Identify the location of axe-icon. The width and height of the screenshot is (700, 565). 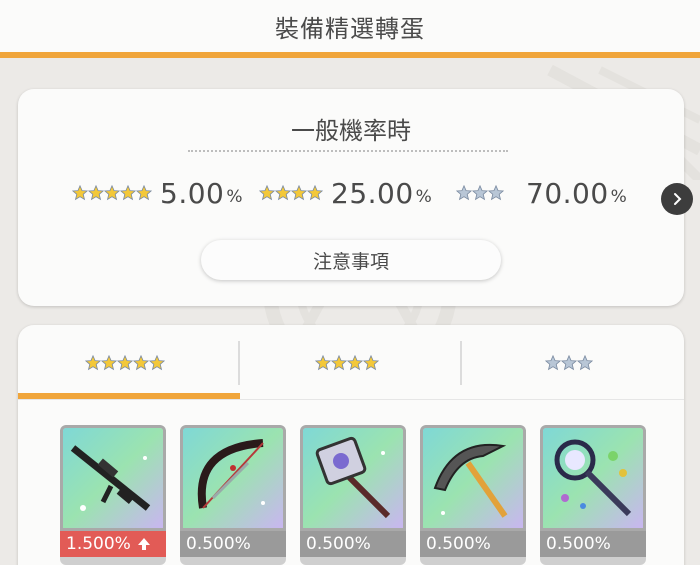
(353, 478).